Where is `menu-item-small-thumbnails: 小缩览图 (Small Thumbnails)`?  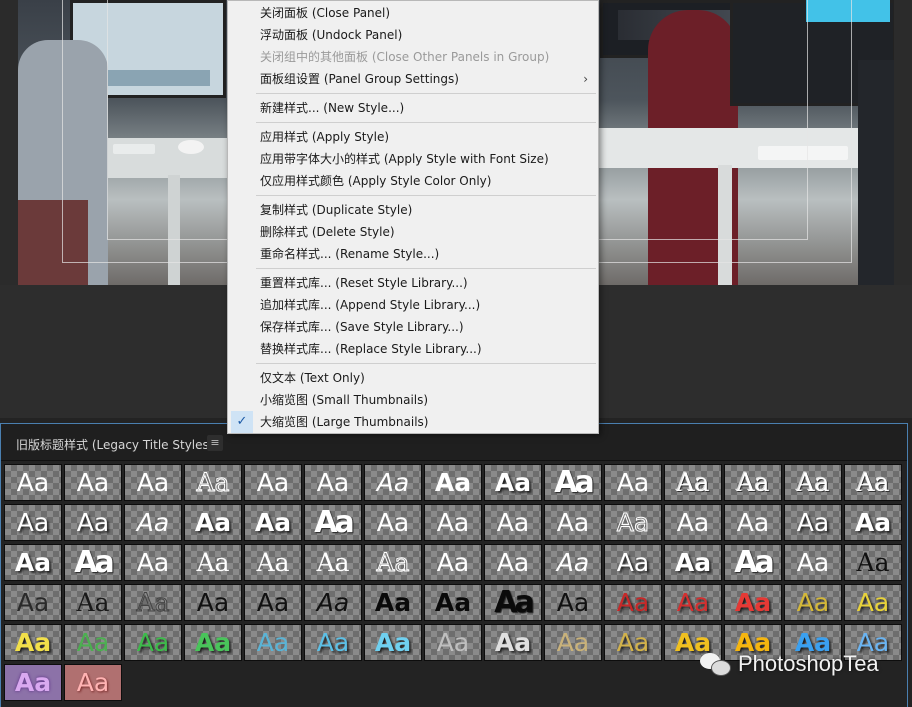 menu-item-small-thumbnails: 小缩览图 (Small Thumbnails) is located at coordinates (413, 400).